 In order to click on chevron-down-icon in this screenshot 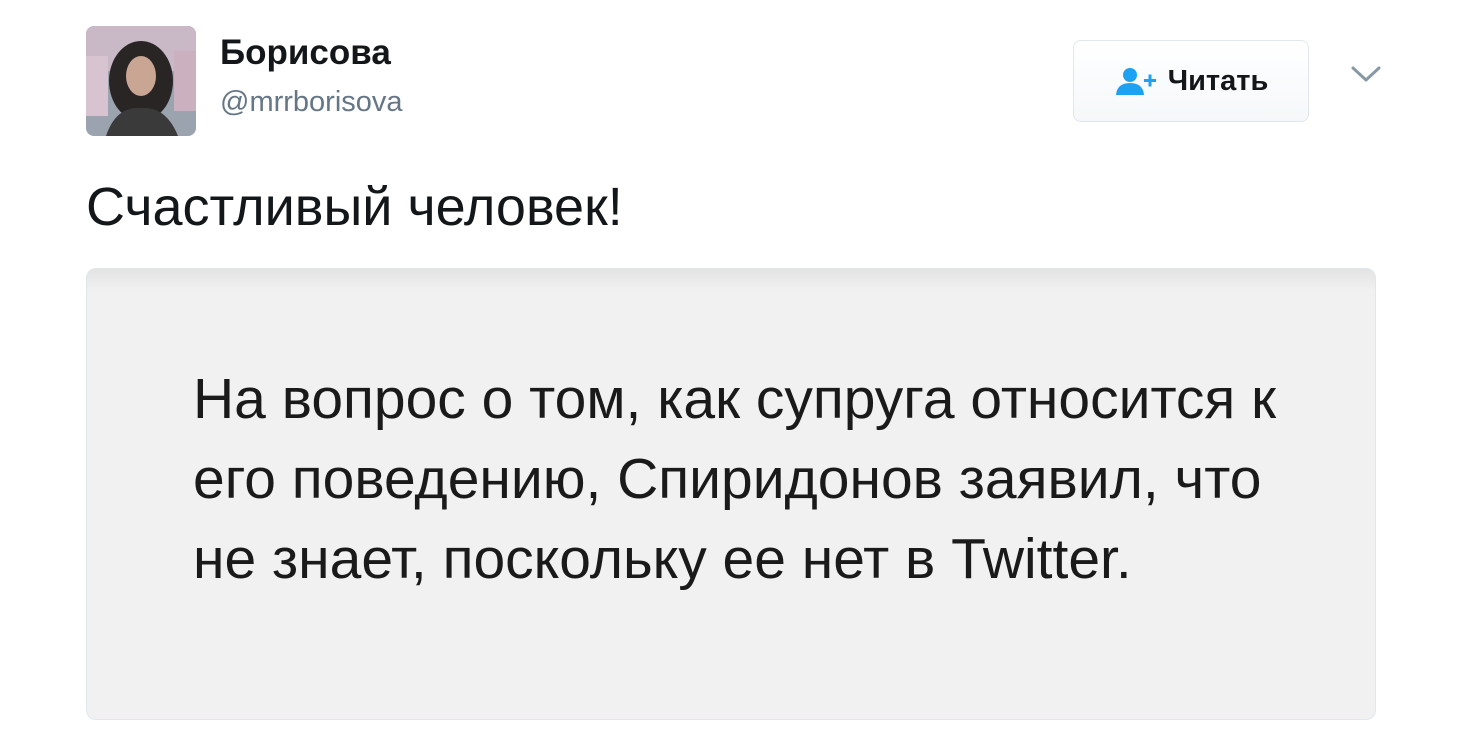, I will do `click(1366, 74)`.